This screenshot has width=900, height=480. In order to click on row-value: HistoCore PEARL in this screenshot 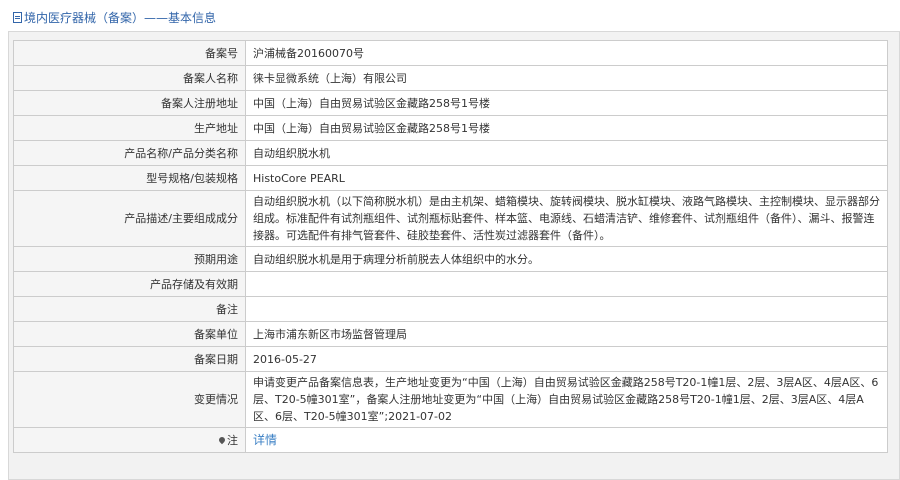, I will do `click(566, 178)`.